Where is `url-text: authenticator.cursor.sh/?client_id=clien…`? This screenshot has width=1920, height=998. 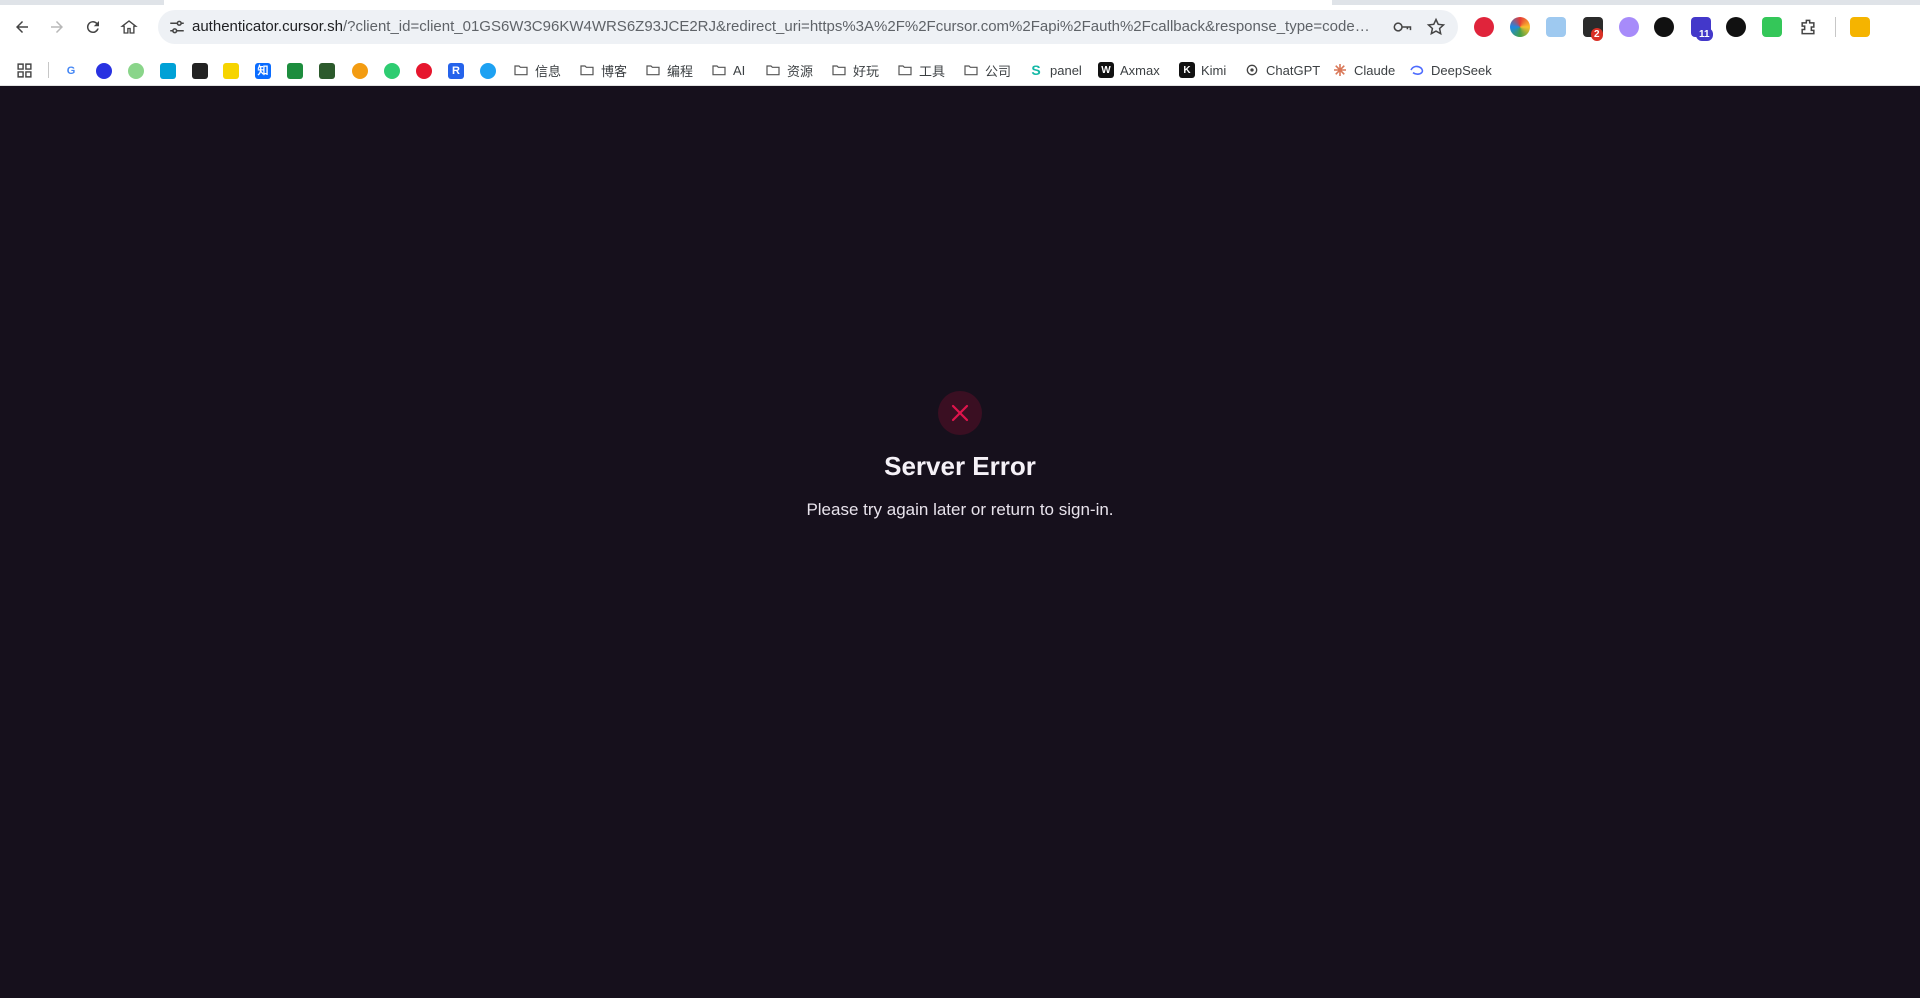
url-text: authenticator.cursor.sh/?client_id=clien… is located at coordinates (784, 27).